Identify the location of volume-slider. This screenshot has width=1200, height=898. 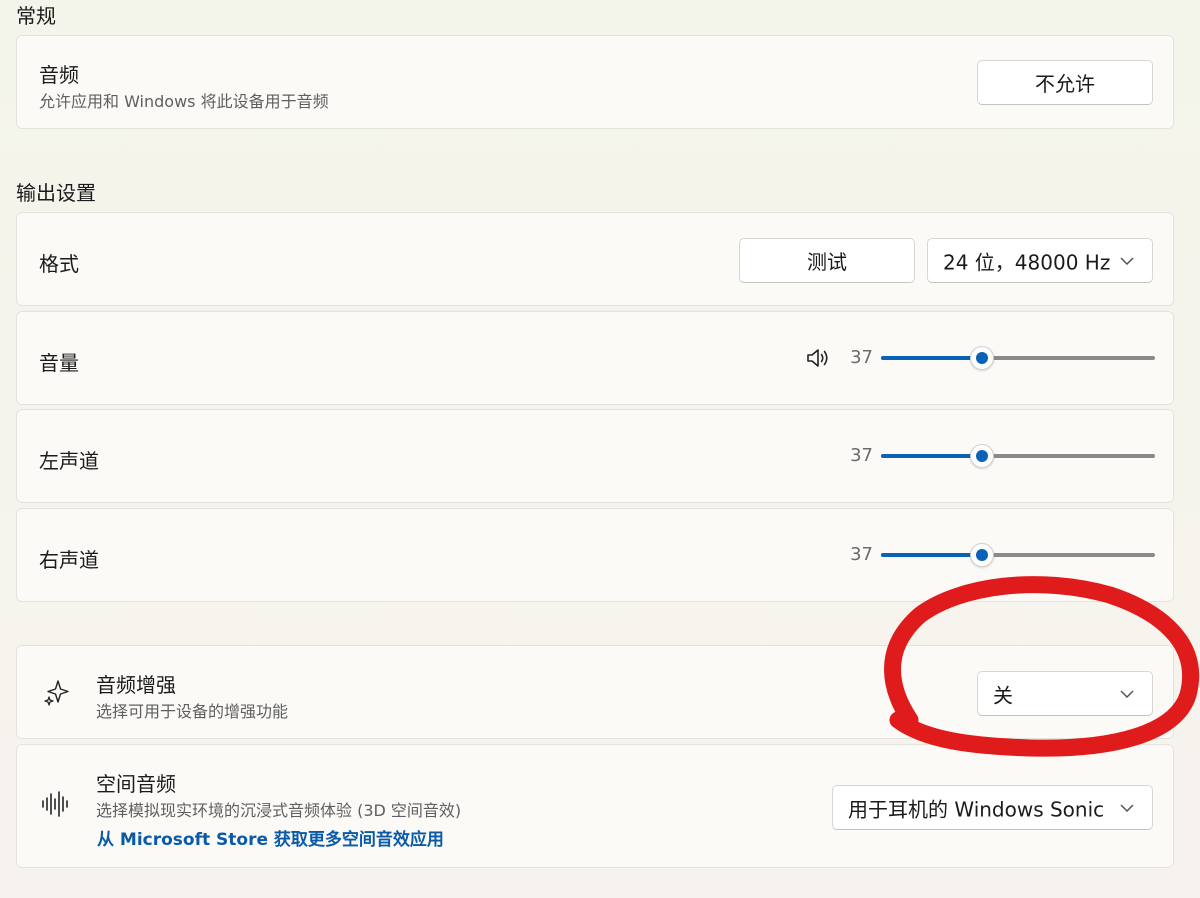
(1018, 358).